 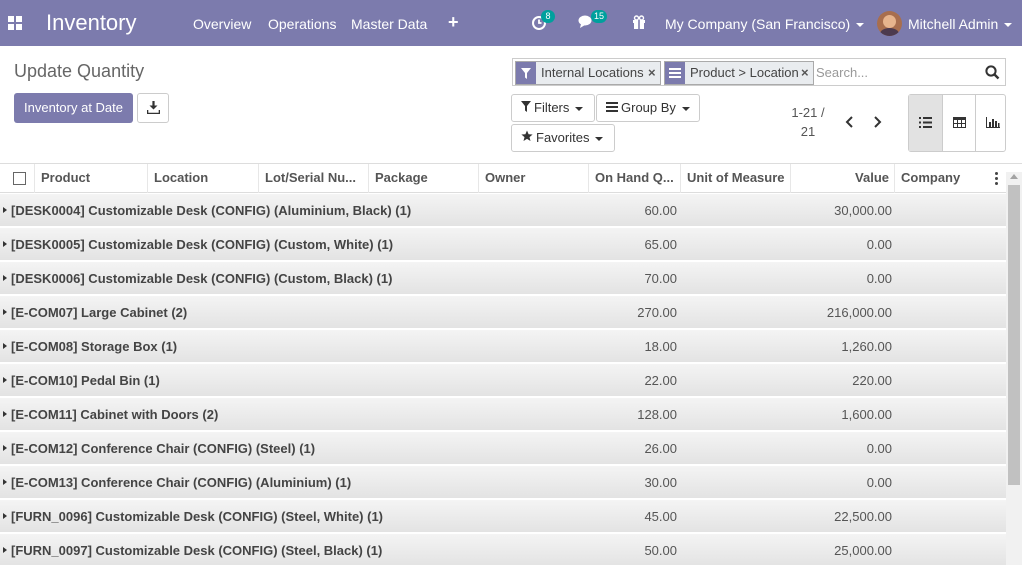 What do you see at coordinates (736, 178) in the screenshot?
I see `column-unit-of-measure: Unit of Measure` at bounding box center [736, 178].